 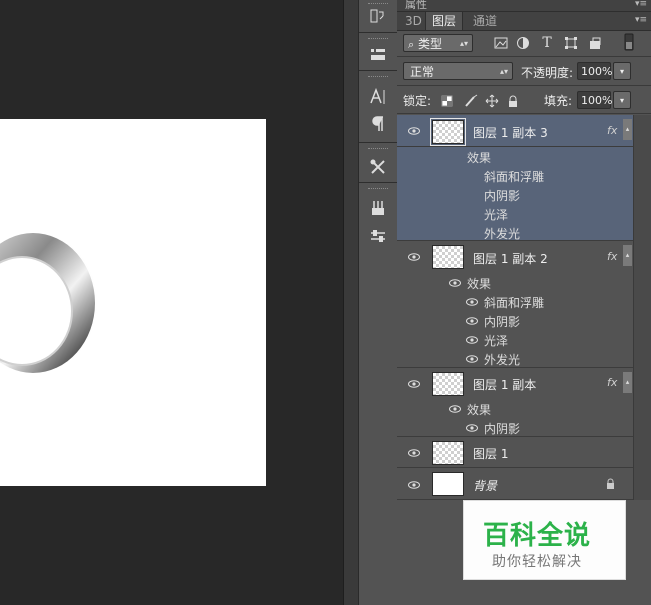 I want to click on properties-title: 属性, so click(x=416, y=5).